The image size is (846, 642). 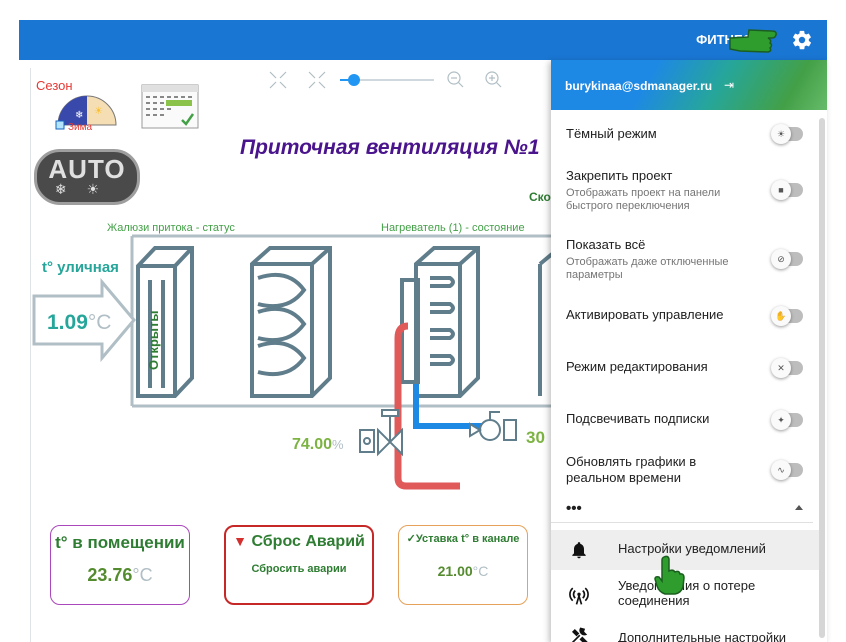 I want to click on realtime-charts-toggle: ∿, so click(x=787, y=470).